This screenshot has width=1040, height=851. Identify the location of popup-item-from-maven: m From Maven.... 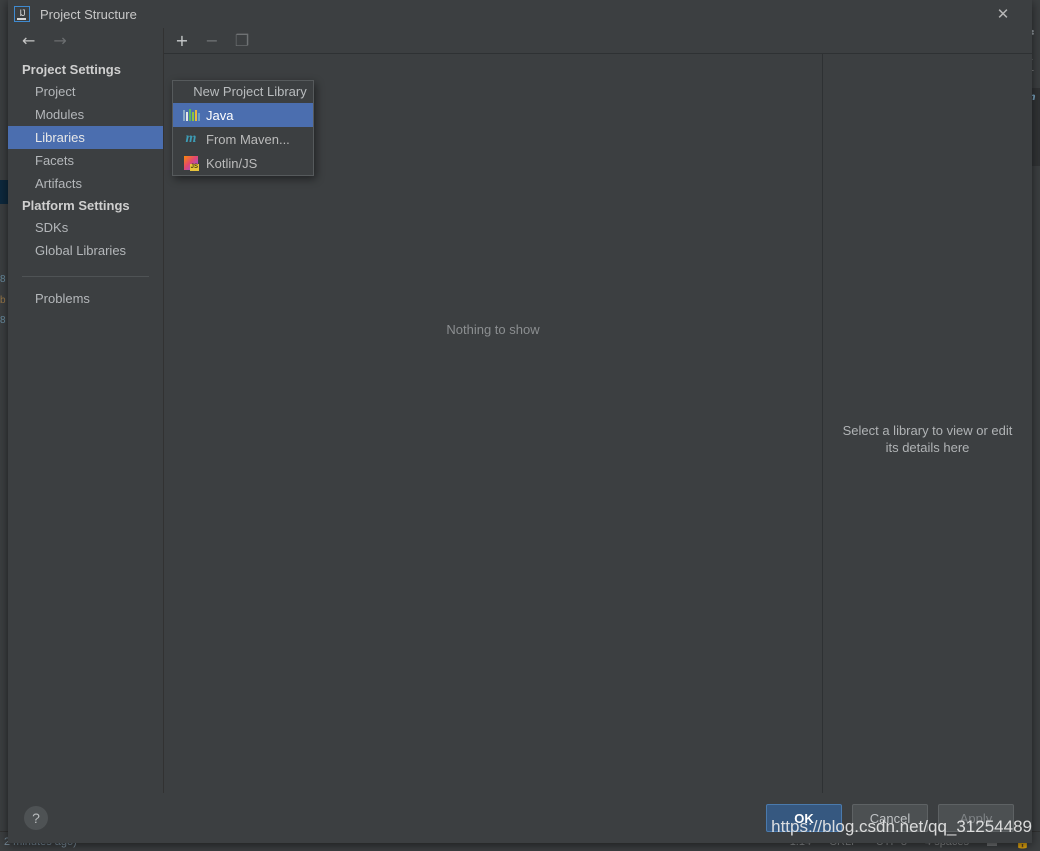
(243, 139).